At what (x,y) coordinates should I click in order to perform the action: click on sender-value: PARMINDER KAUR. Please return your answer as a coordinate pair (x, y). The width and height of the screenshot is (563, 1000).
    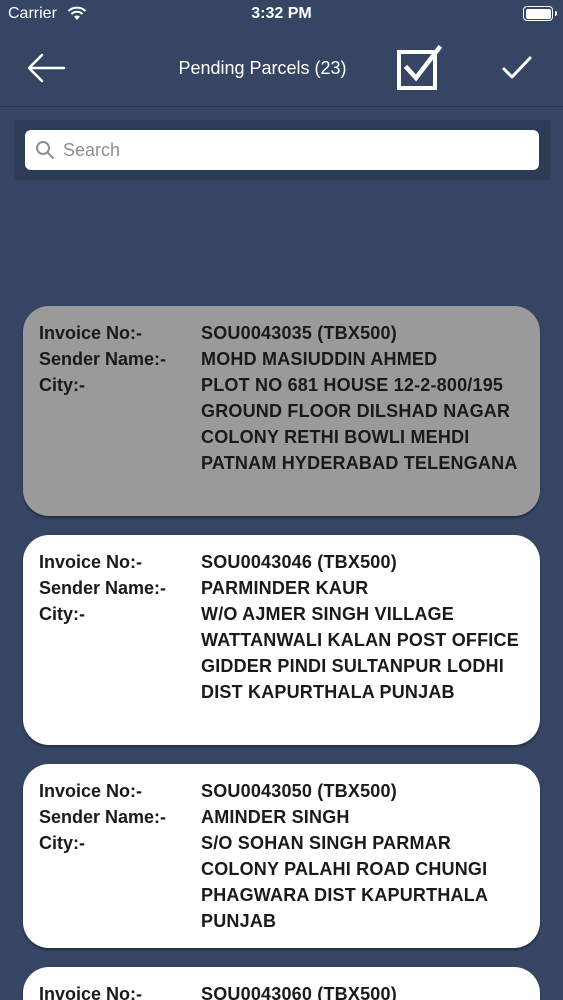
    Looking at the image, I should click on (285, 588).